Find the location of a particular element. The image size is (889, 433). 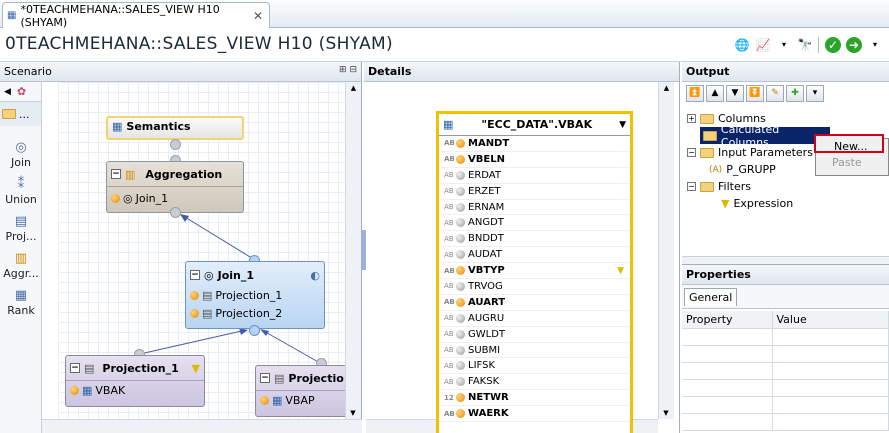

details-header: Details is located at coordinates (521, 72).